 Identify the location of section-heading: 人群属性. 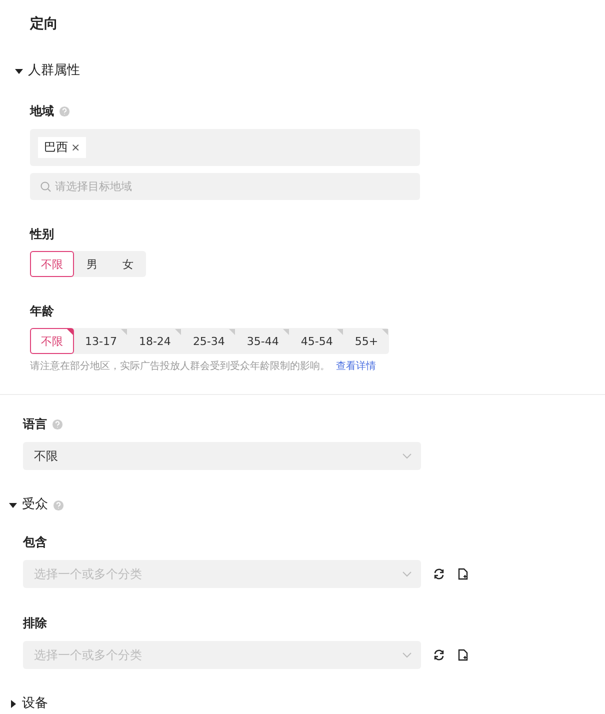
(54, 71).